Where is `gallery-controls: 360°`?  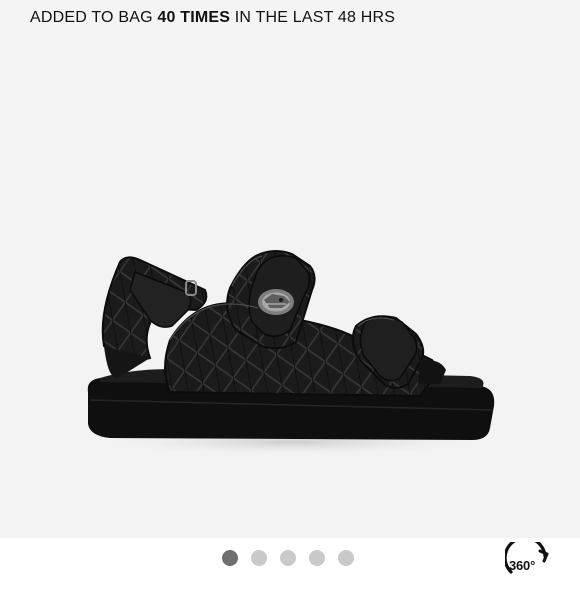 gallery-controls: 360° is located at coordinates (290, 559).